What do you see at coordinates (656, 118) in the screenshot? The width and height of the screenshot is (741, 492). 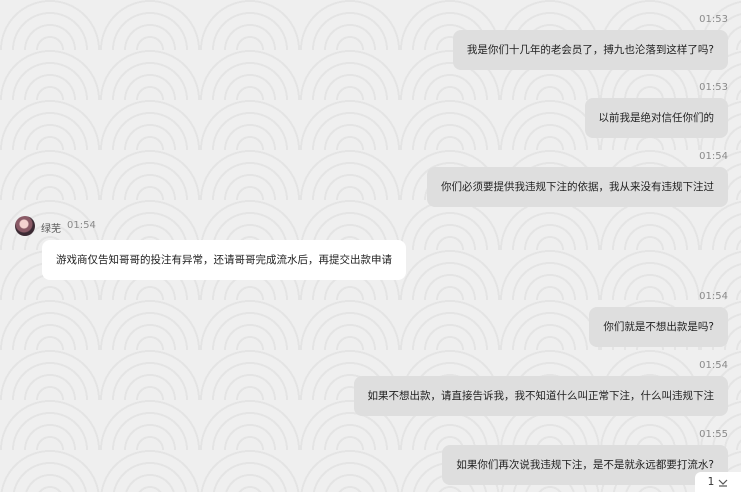 I see `message-bubble: 以前我是绝对信任你们的` at bounding box center [656, 118].